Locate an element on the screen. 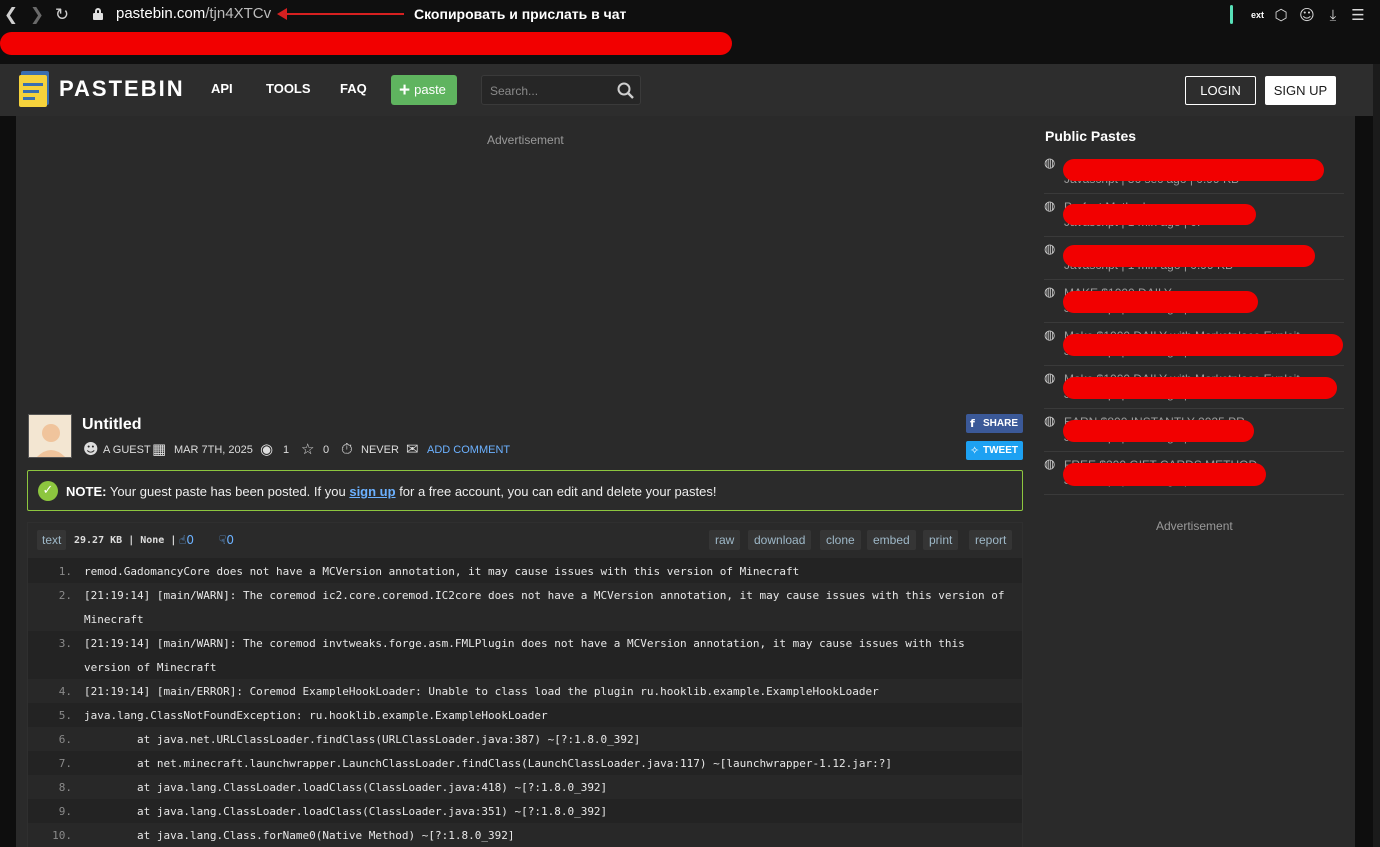 The image size is (1380, 847). paste-author: A GUEST is located at coordinates (127, 450).